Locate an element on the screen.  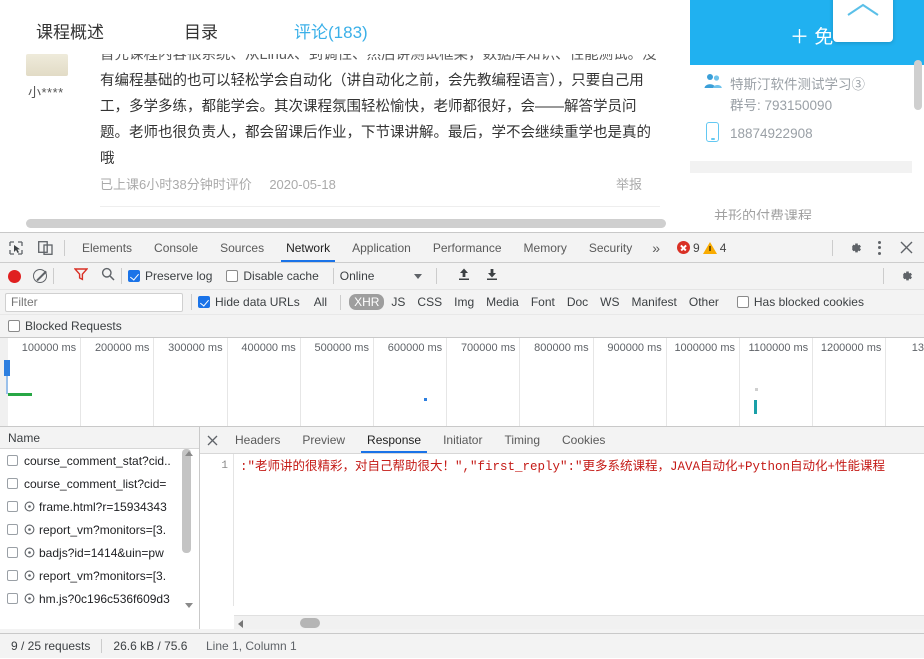
blocked-requests-checkbox-box is located at coordinates (14, 326).